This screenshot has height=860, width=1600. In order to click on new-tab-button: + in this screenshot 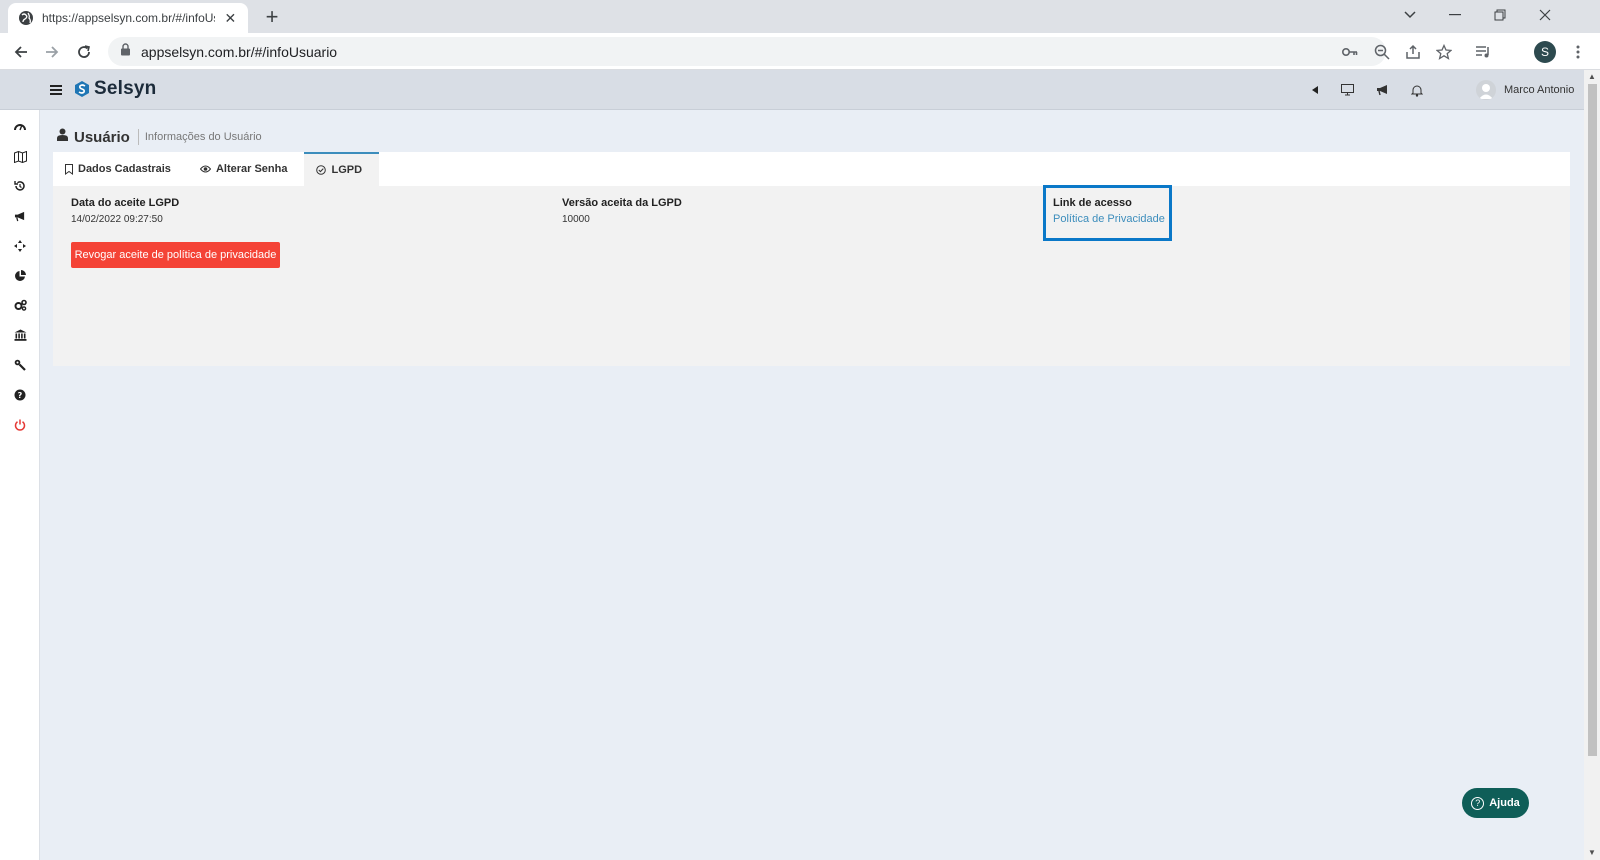, I will do `click(272, 16)`.